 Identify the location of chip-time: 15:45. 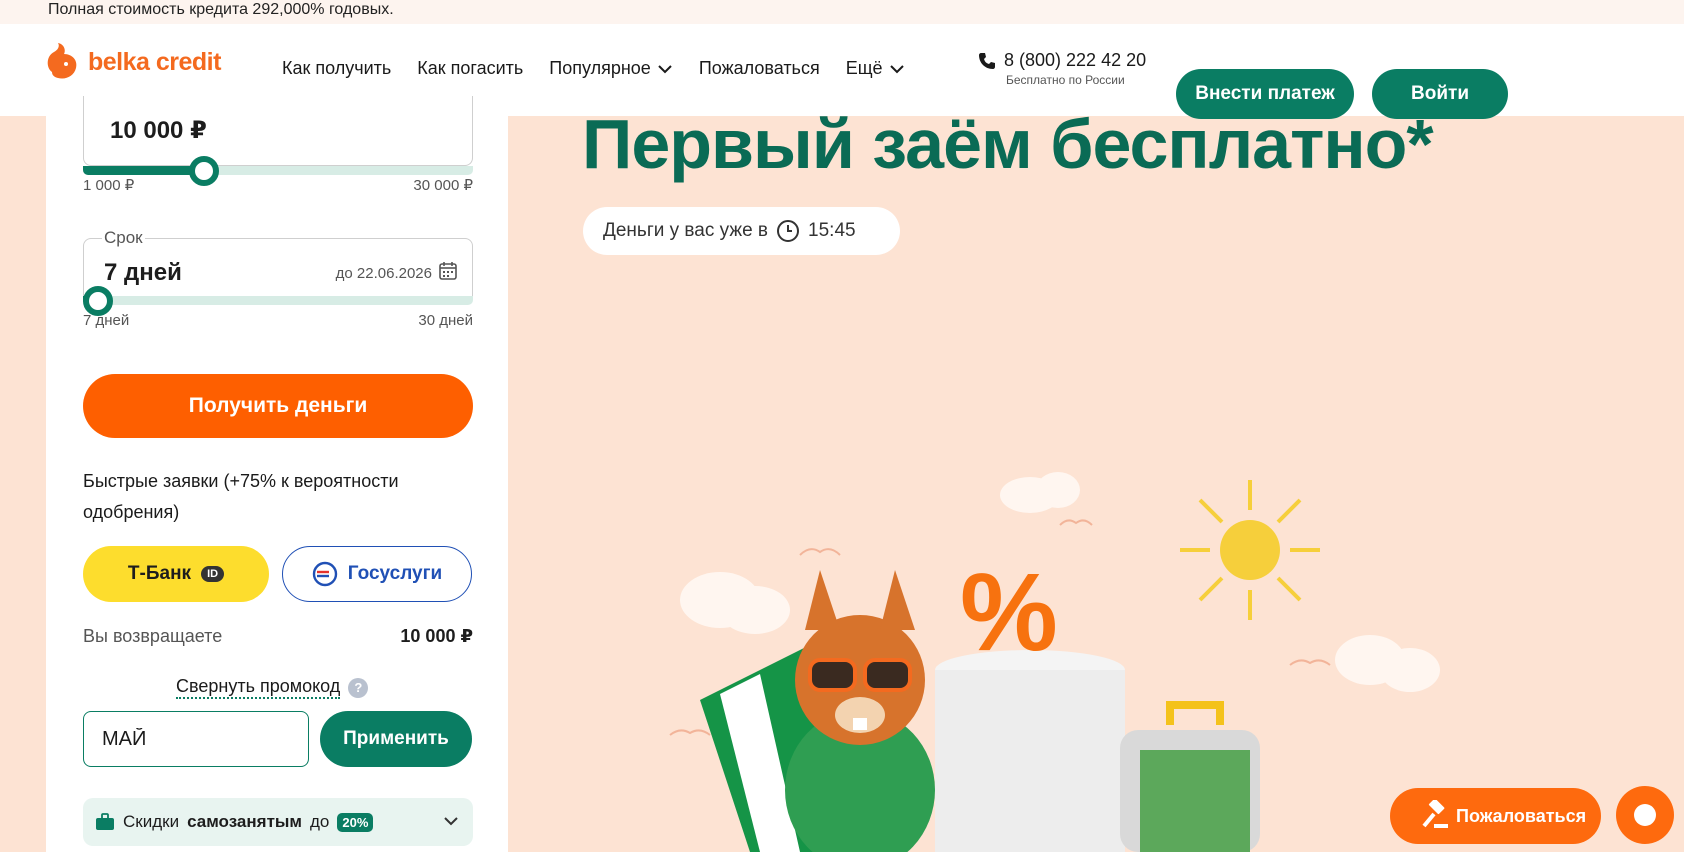
(832, 230).